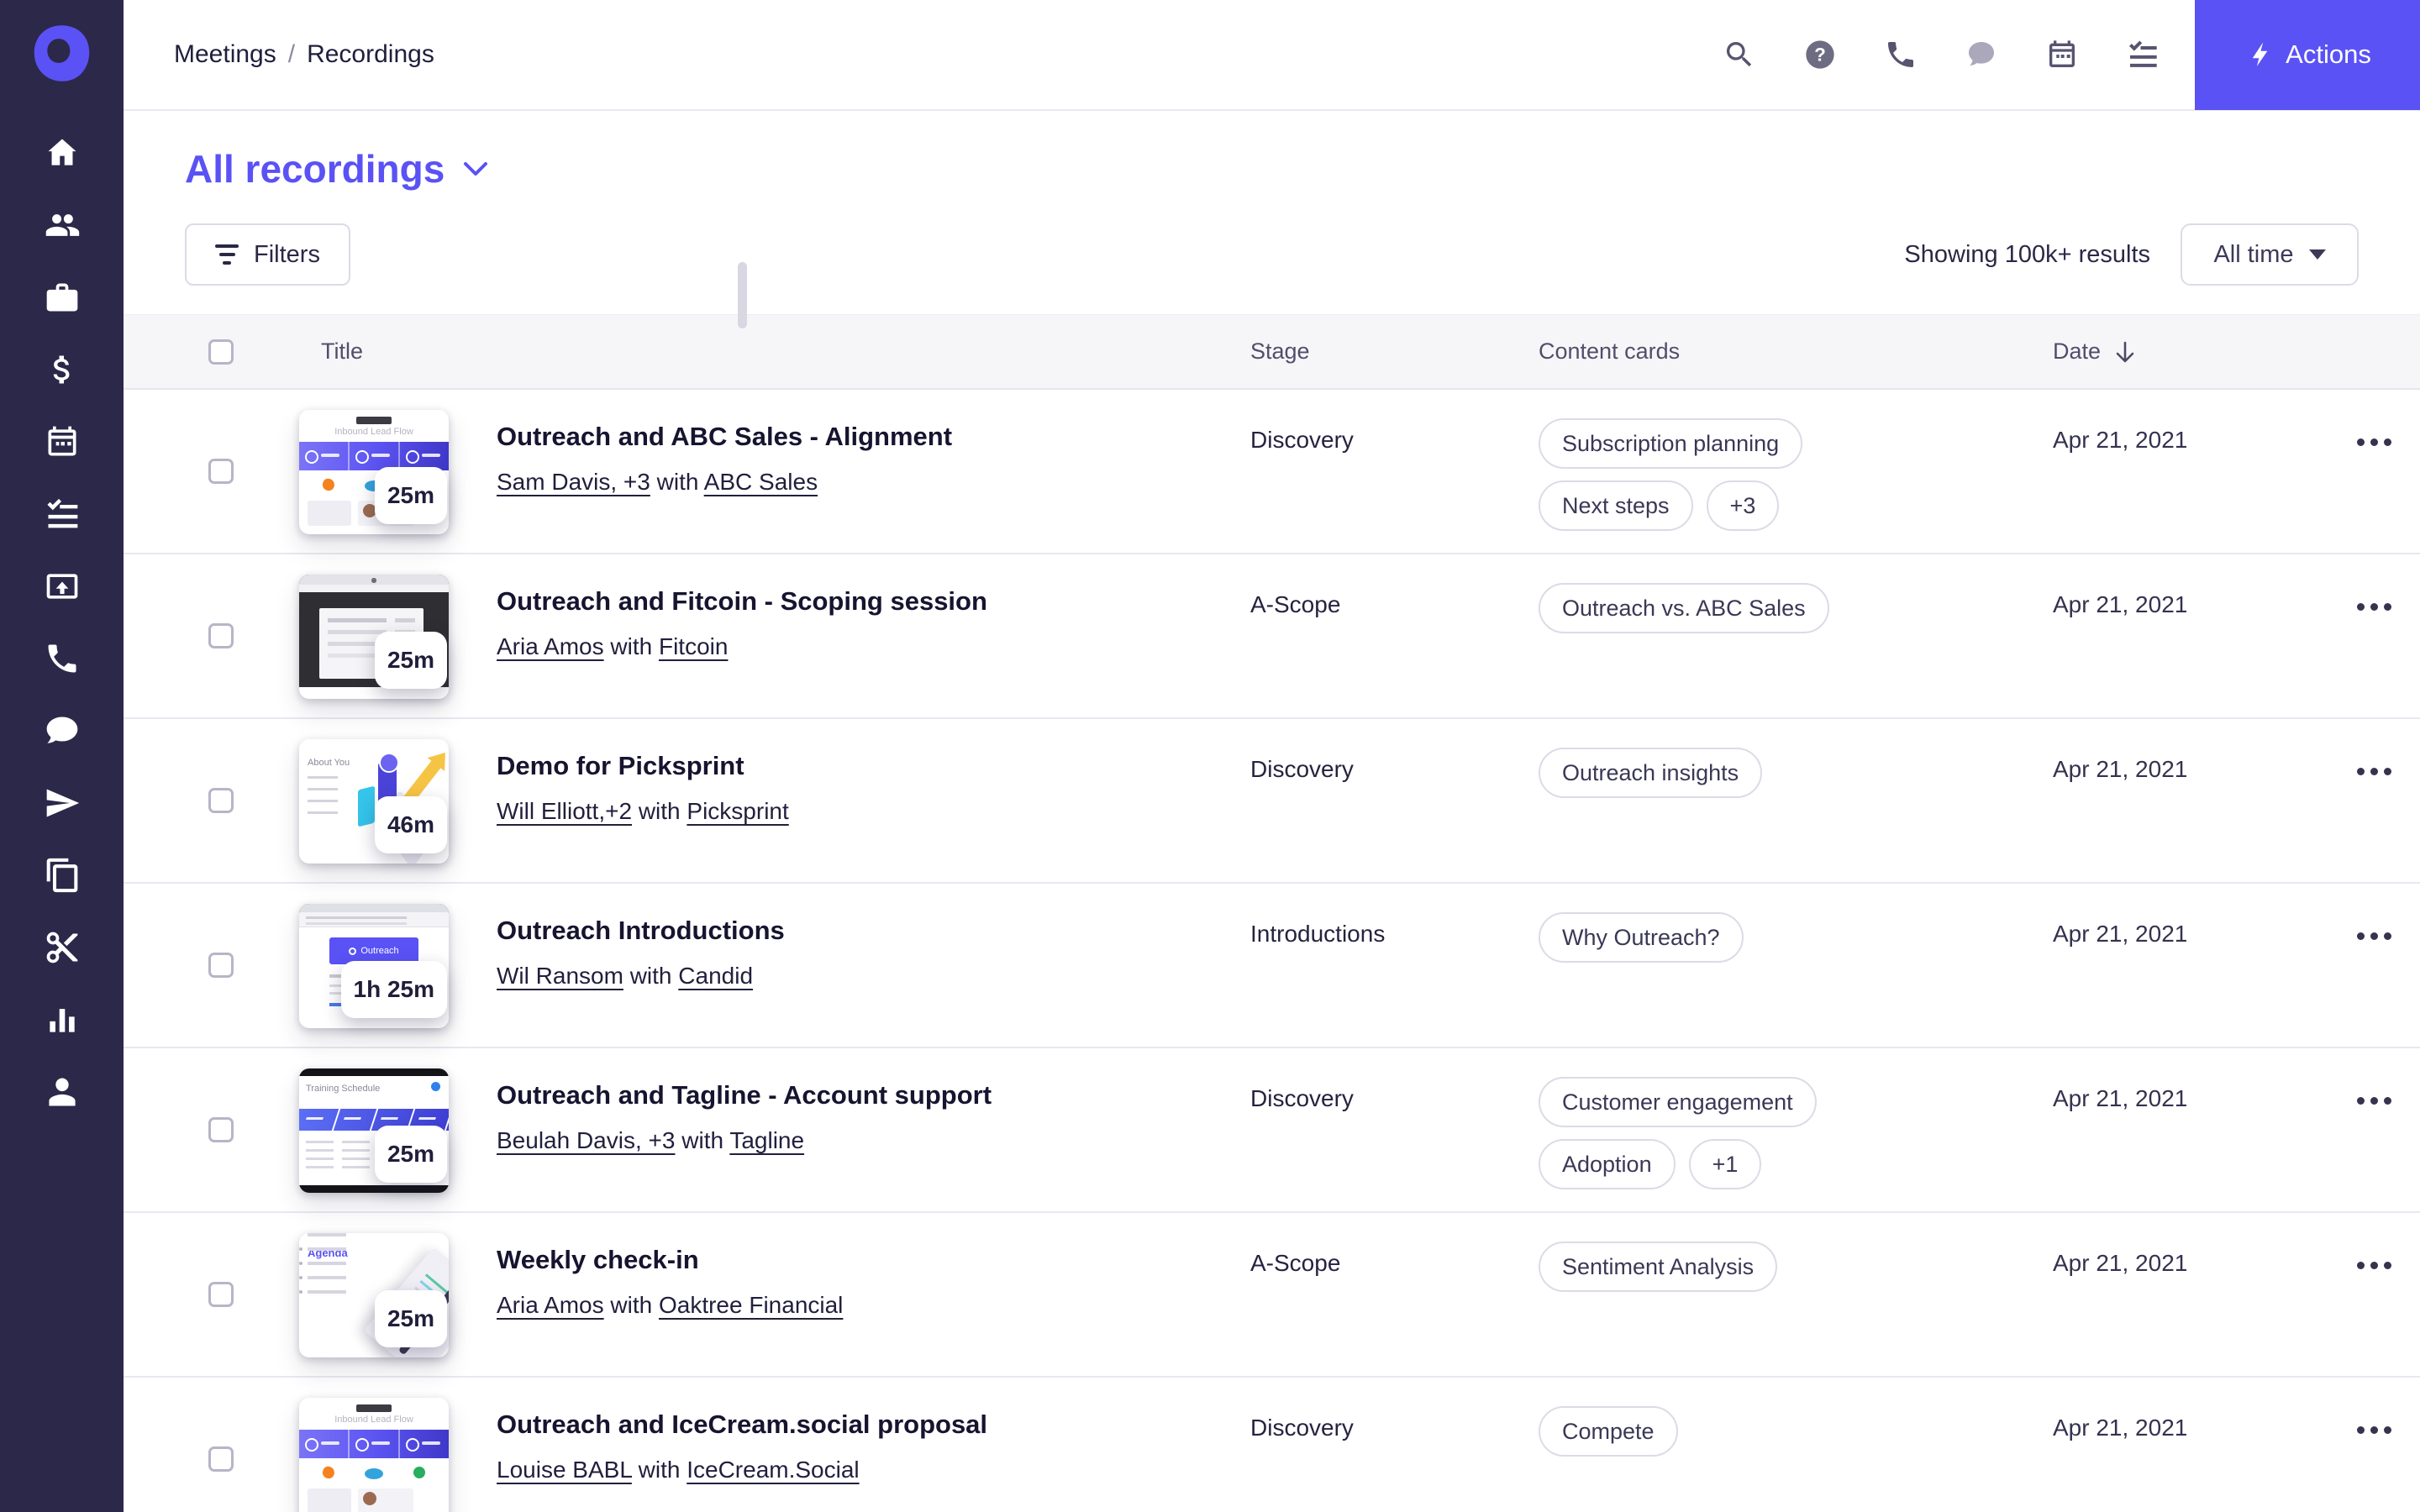  I want to click on duration-badge: 25m, so click(411, 495).